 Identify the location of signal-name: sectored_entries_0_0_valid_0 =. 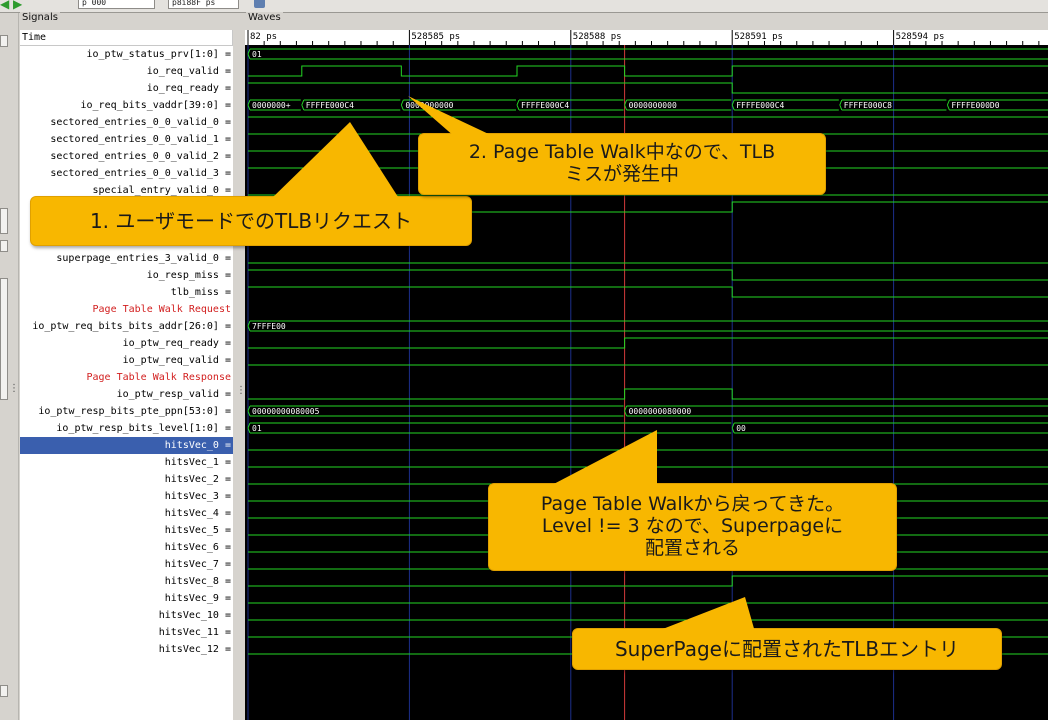
(126, 122).